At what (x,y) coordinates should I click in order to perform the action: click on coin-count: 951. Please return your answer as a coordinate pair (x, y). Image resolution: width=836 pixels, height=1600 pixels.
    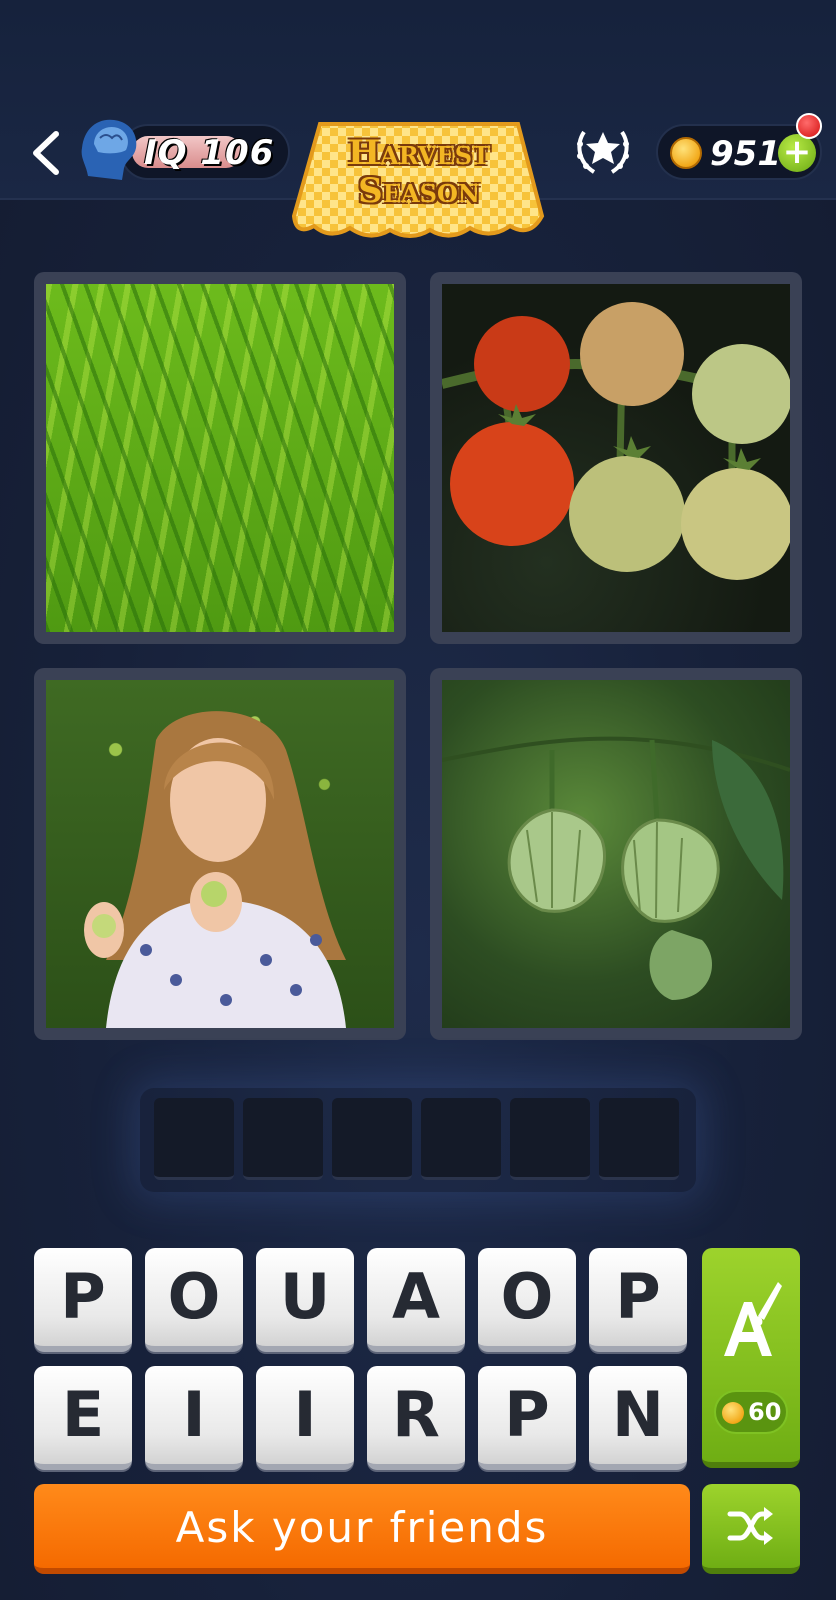
    Looking at the image, I should click on (745, 154).